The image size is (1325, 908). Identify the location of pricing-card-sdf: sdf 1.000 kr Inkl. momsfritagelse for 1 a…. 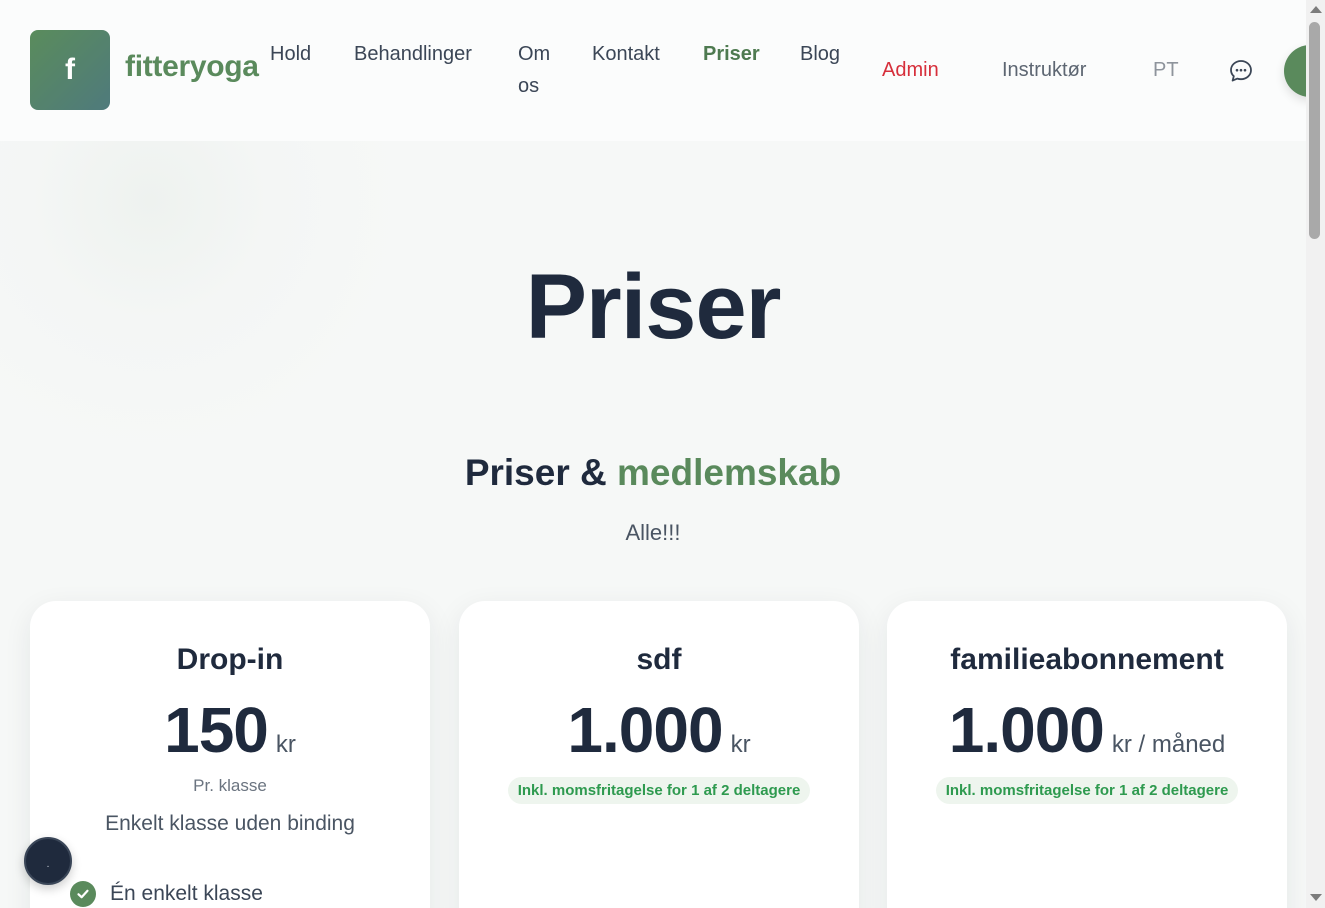
(659, 754).